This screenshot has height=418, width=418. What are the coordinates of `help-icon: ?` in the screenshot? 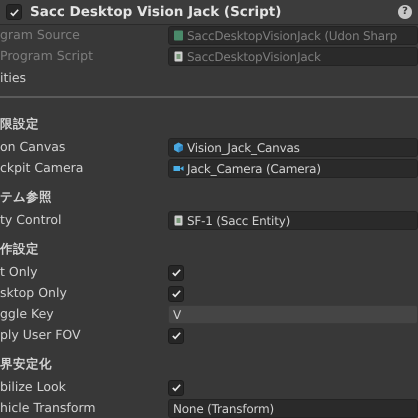 It's located at (405, 12).